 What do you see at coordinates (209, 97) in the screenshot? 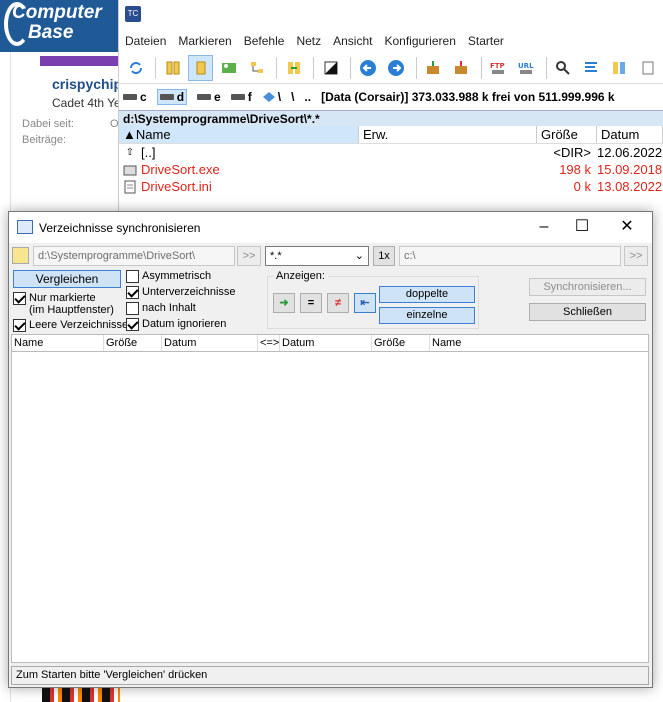
I see `drive-e: e` at bounding box center [209, 97].